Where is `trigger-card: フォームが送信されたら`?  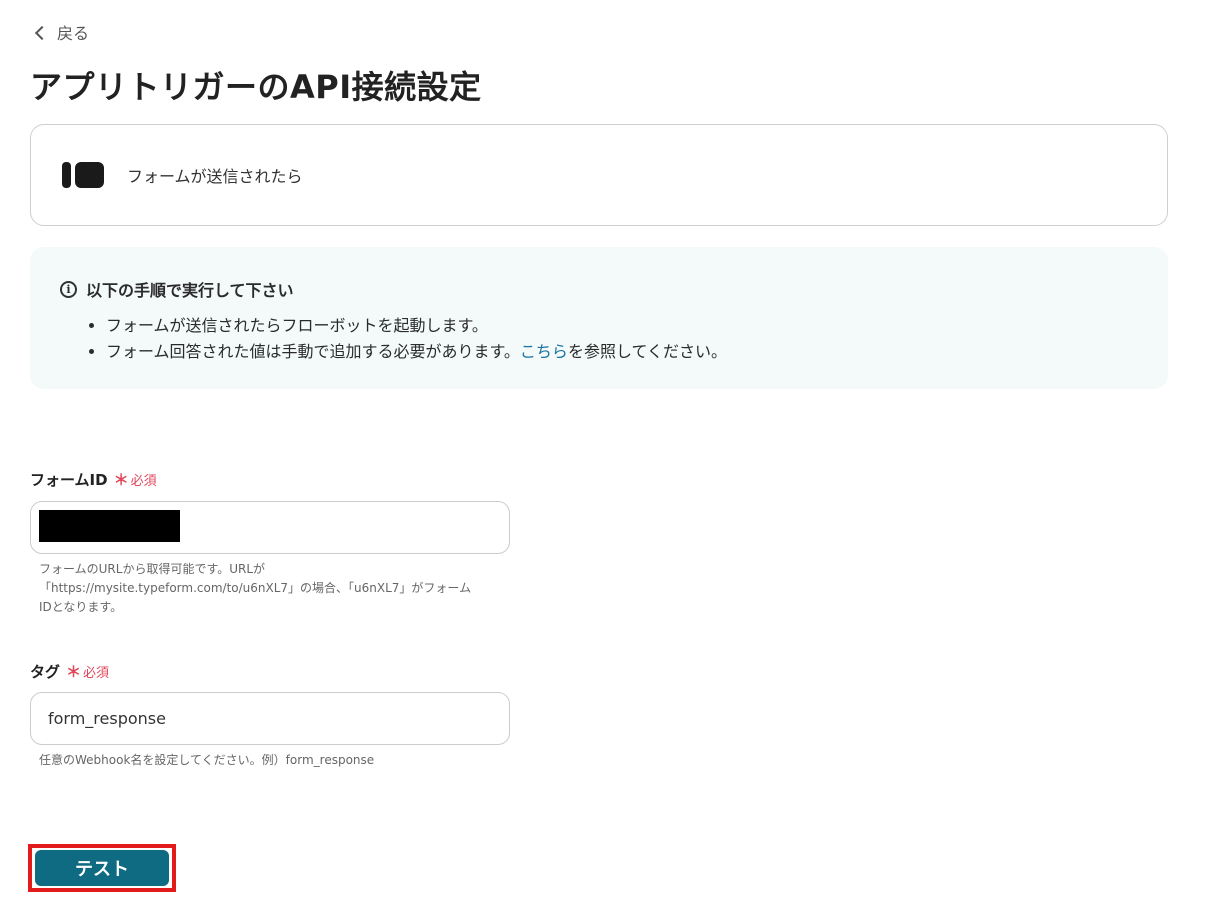 trigger-card: フォームが送信されたら is located at coordinates (599, 175).